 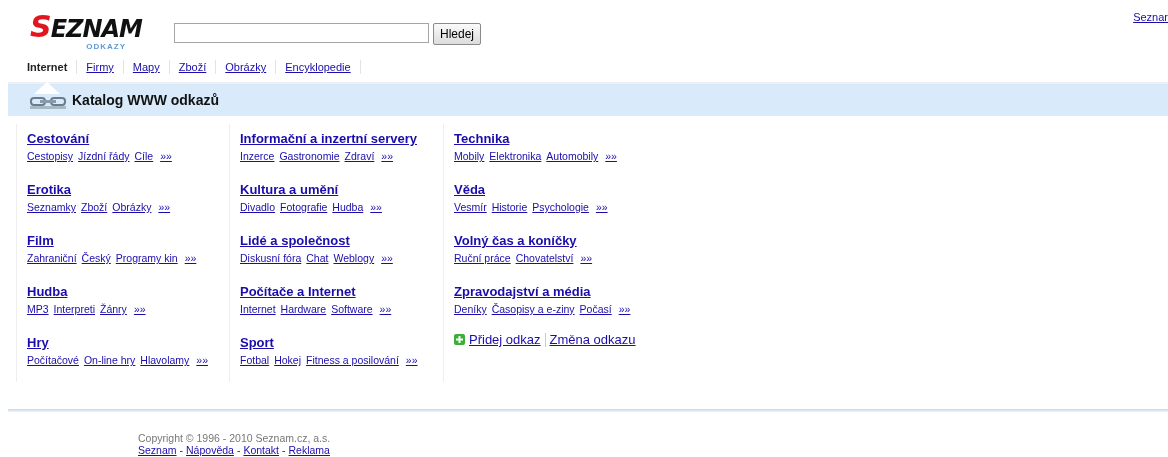 I want to click on catalog-heading: Katalog WWW odkazů, so click(x=145, y=100).